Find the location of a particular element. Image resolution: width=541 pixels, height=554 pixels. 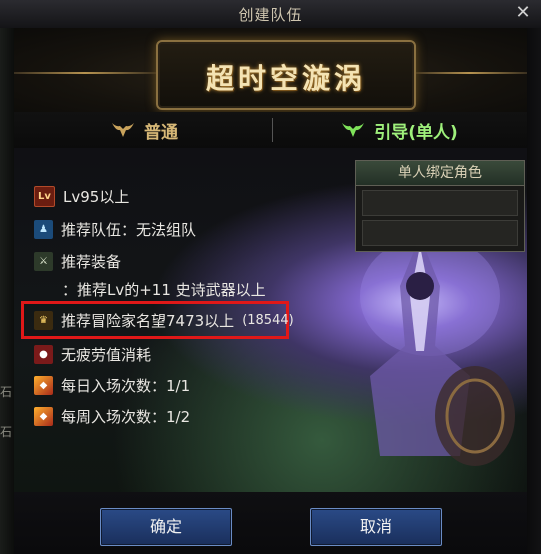

banner-ornament-left is located at coordinates (85, 73).